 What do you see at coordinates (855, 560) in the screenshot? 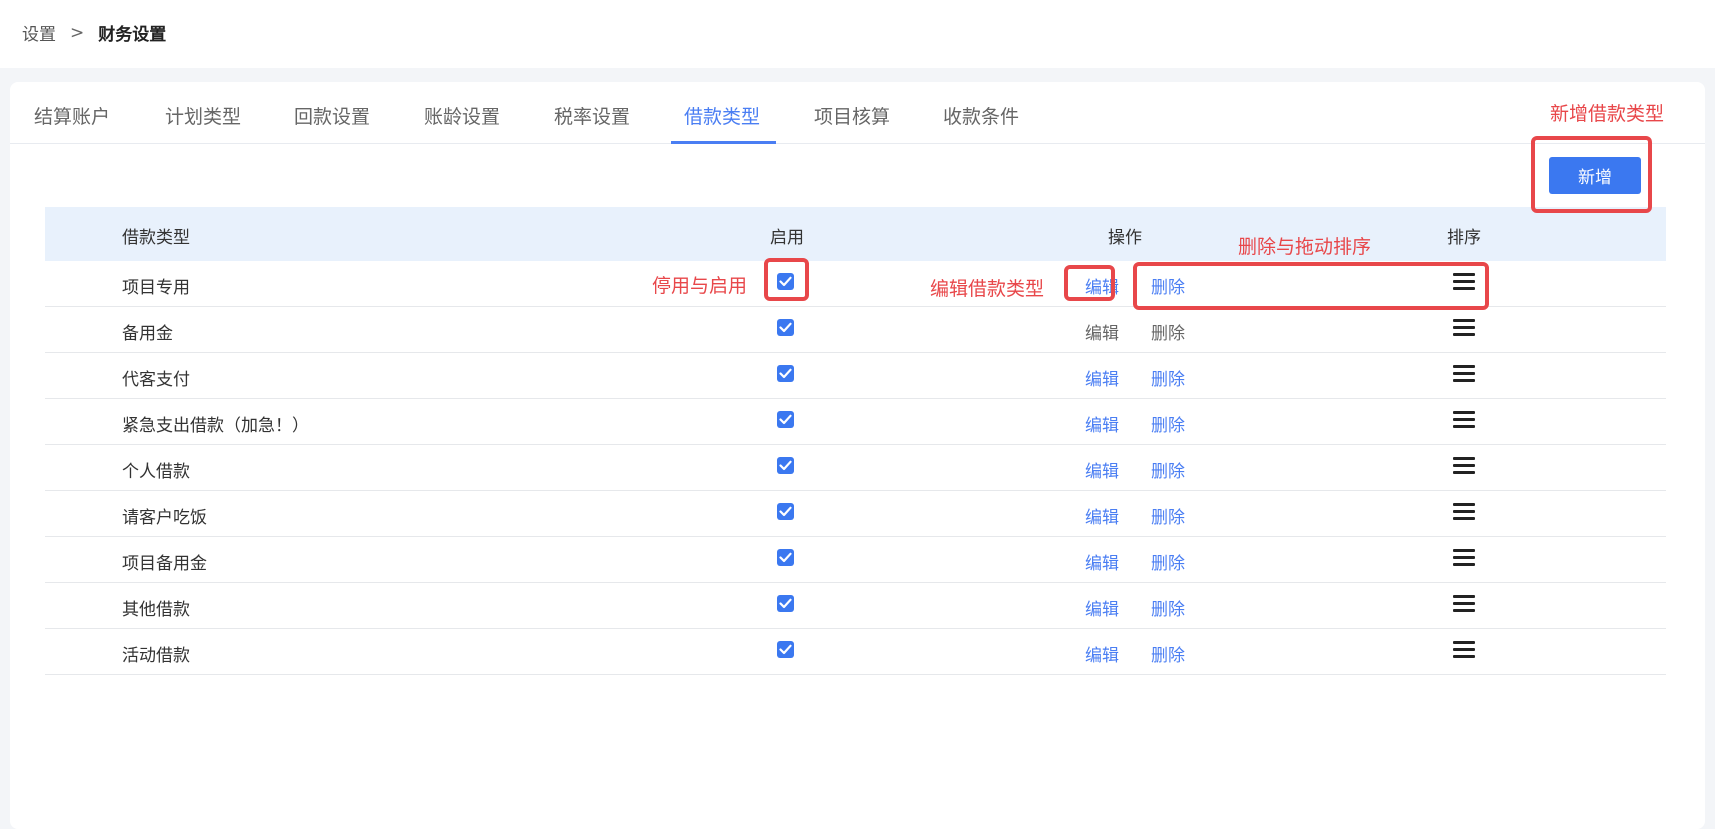
I see `table-row: 项目备用金 编辑 删除` at bounding box center [855, 560].